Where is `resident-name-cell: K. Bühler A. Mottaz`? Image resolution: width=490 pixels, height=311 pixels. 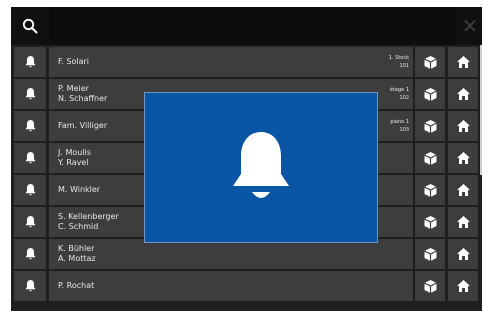
resident-name-cell: K. Bühler A. Mottaz is located at coordinates (231, 254).